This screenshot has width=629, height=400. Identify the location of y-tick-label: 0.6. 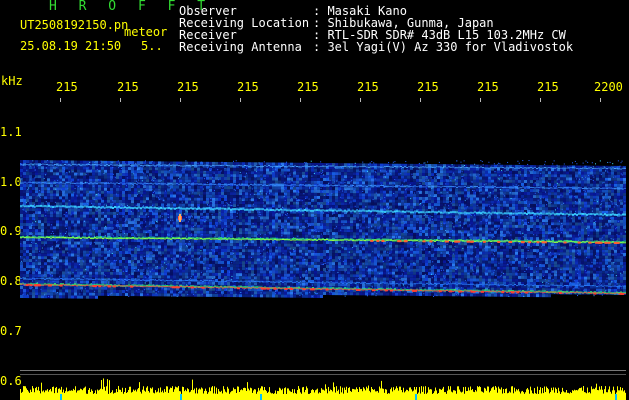
(11, 381).